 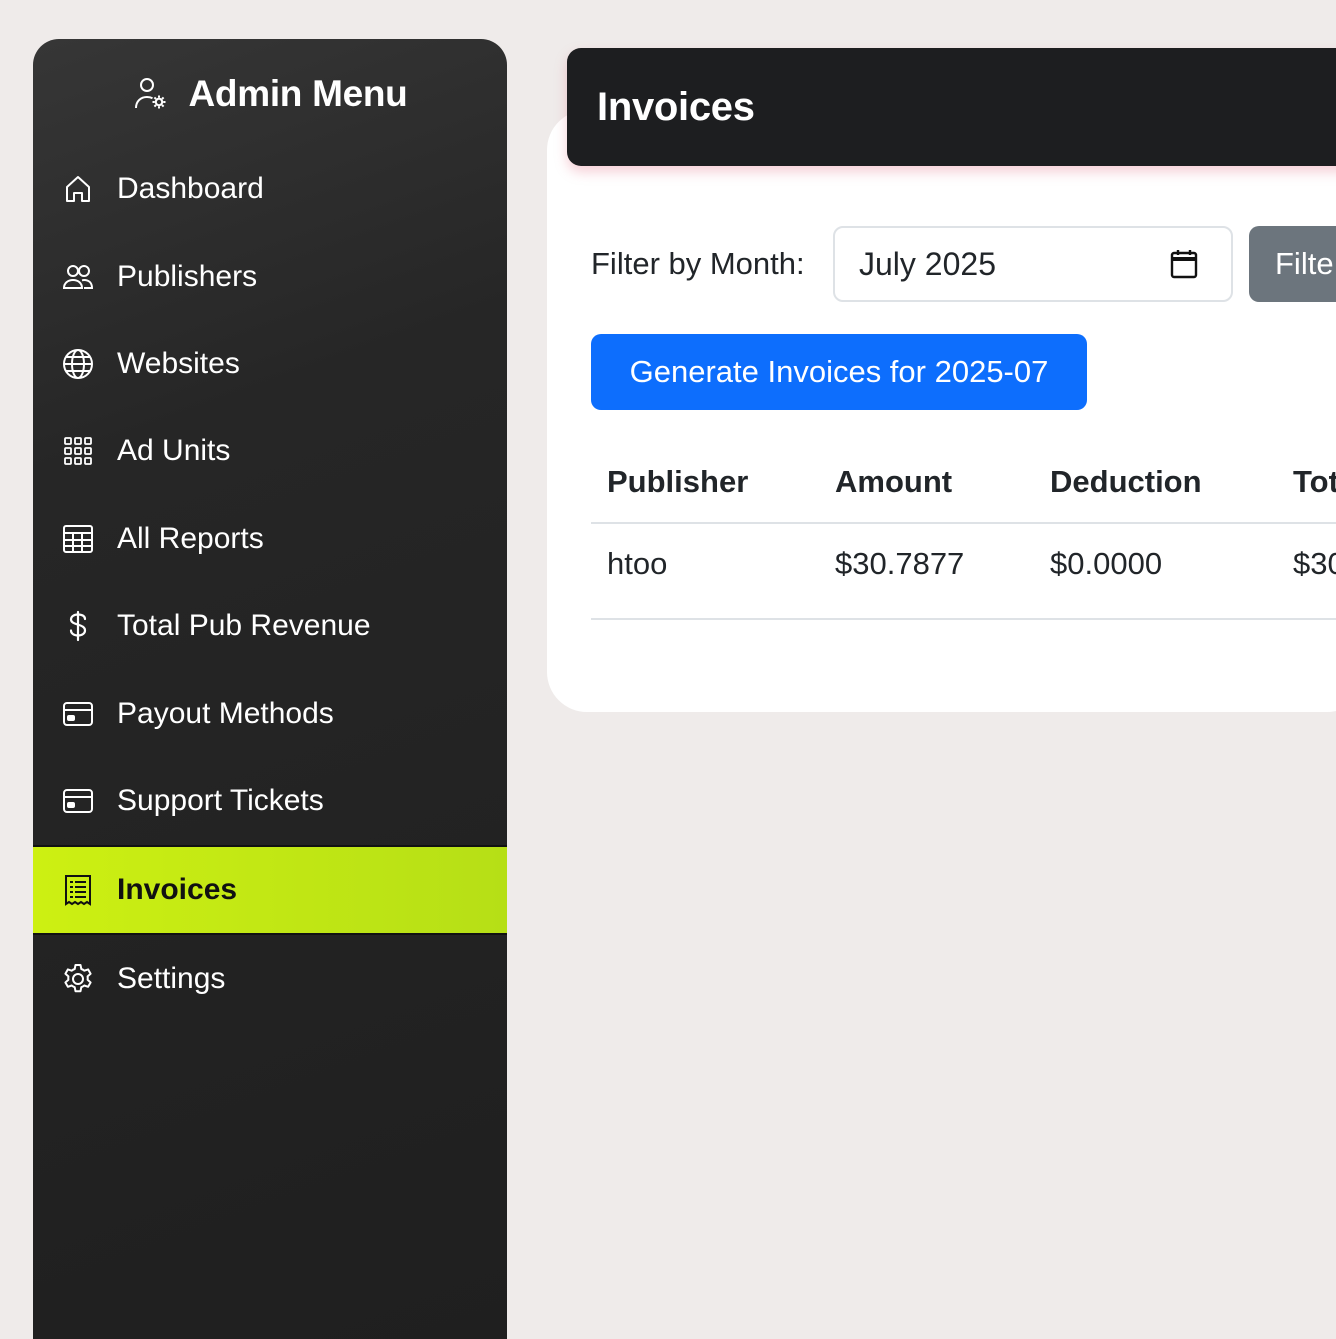 I want to click on table-icon, so click(x=78, y=539).